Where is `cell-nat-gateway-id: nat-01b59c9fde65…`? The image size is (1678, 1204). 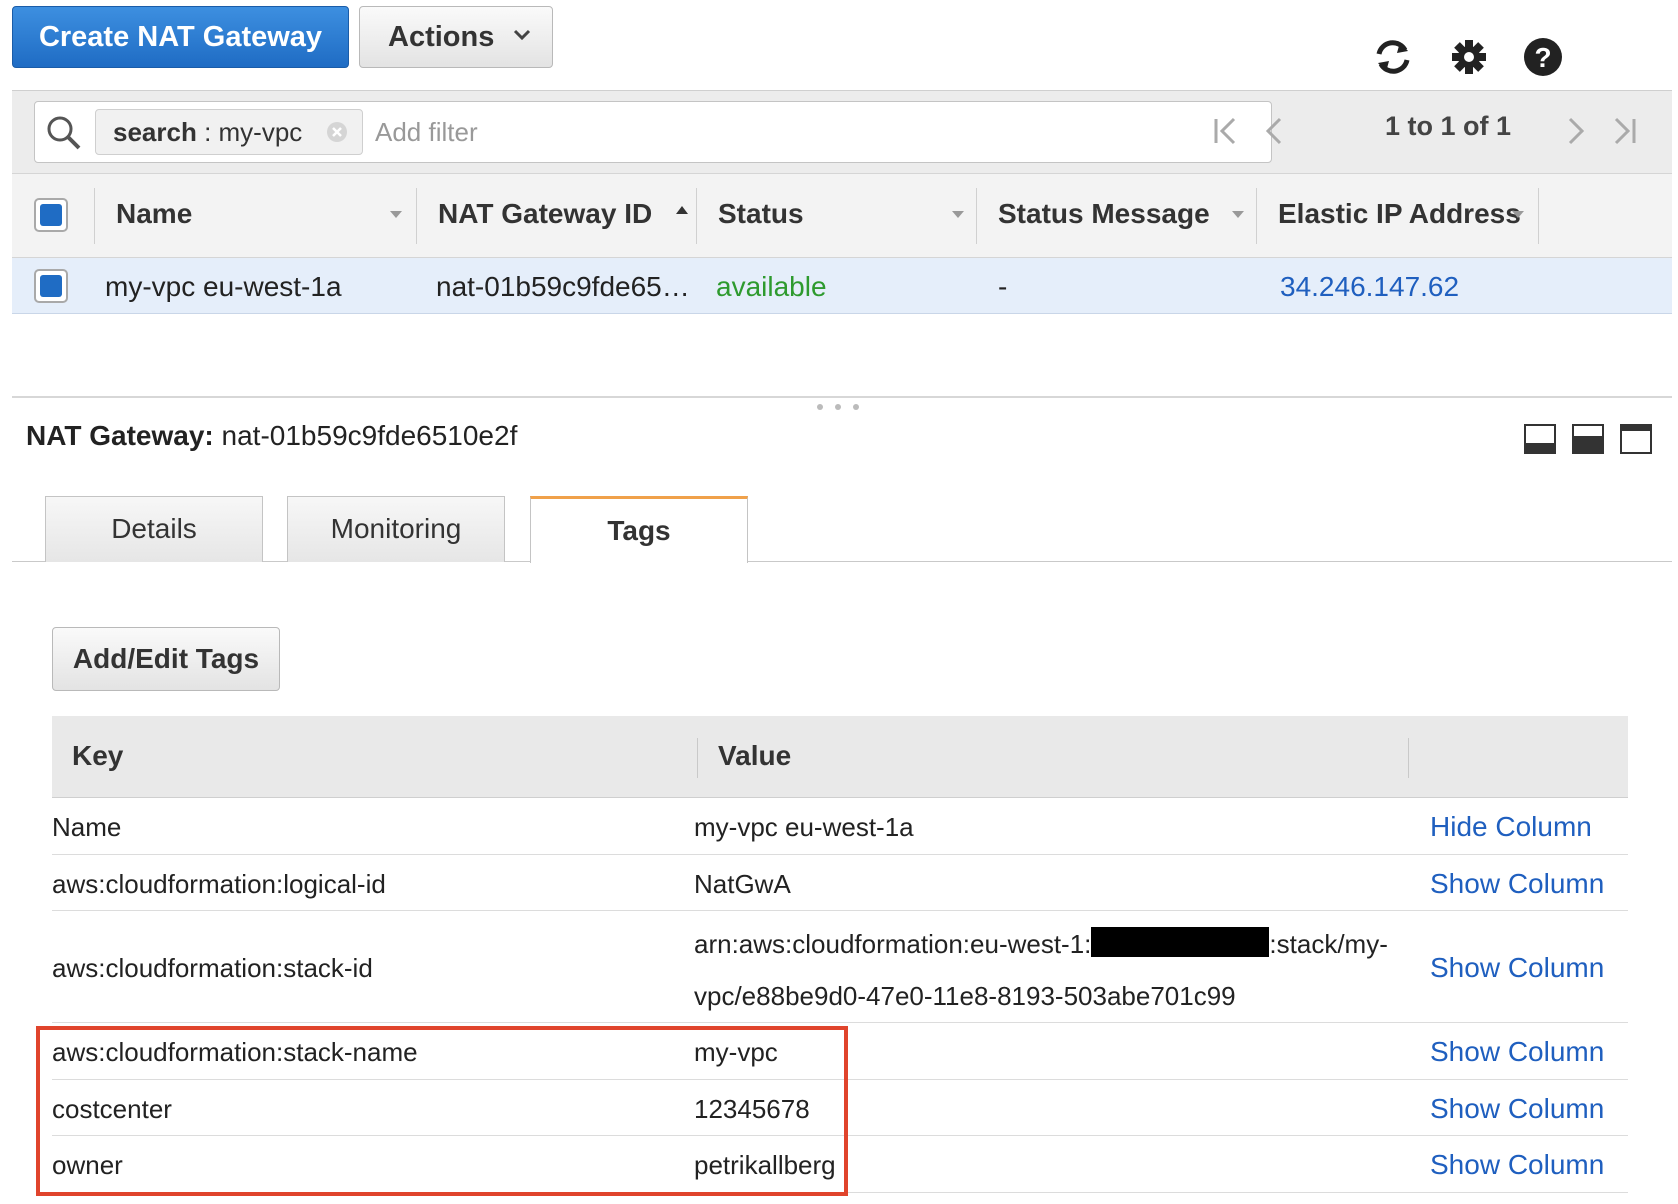 cell-nat-gateway-id: nat-01b59c9fde65… is located at coordinates (563, 286).